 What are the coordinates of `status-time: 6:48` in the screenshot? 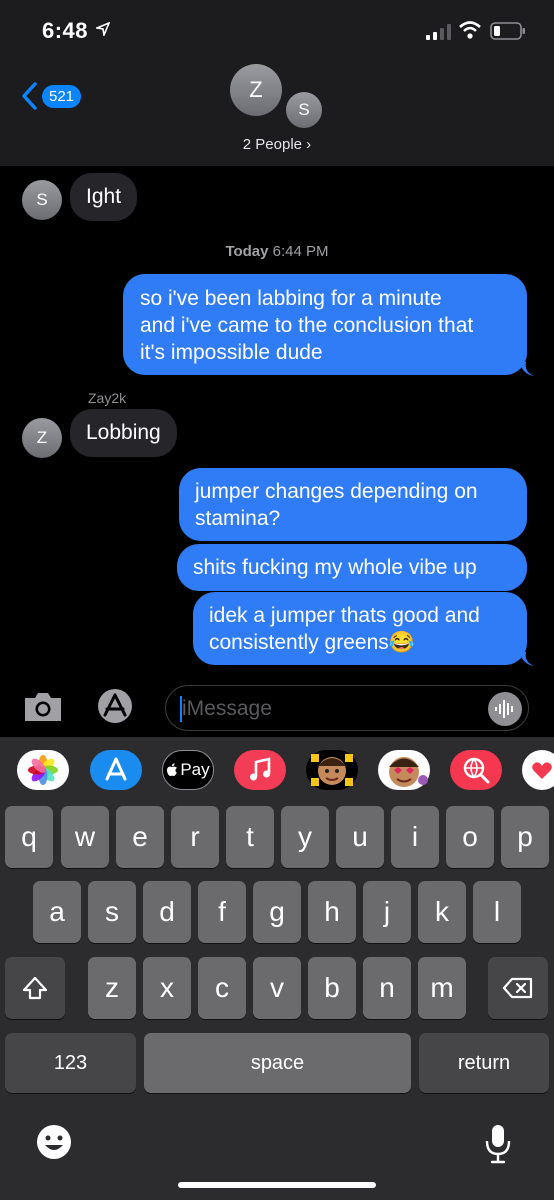 It's located at (65, 30).